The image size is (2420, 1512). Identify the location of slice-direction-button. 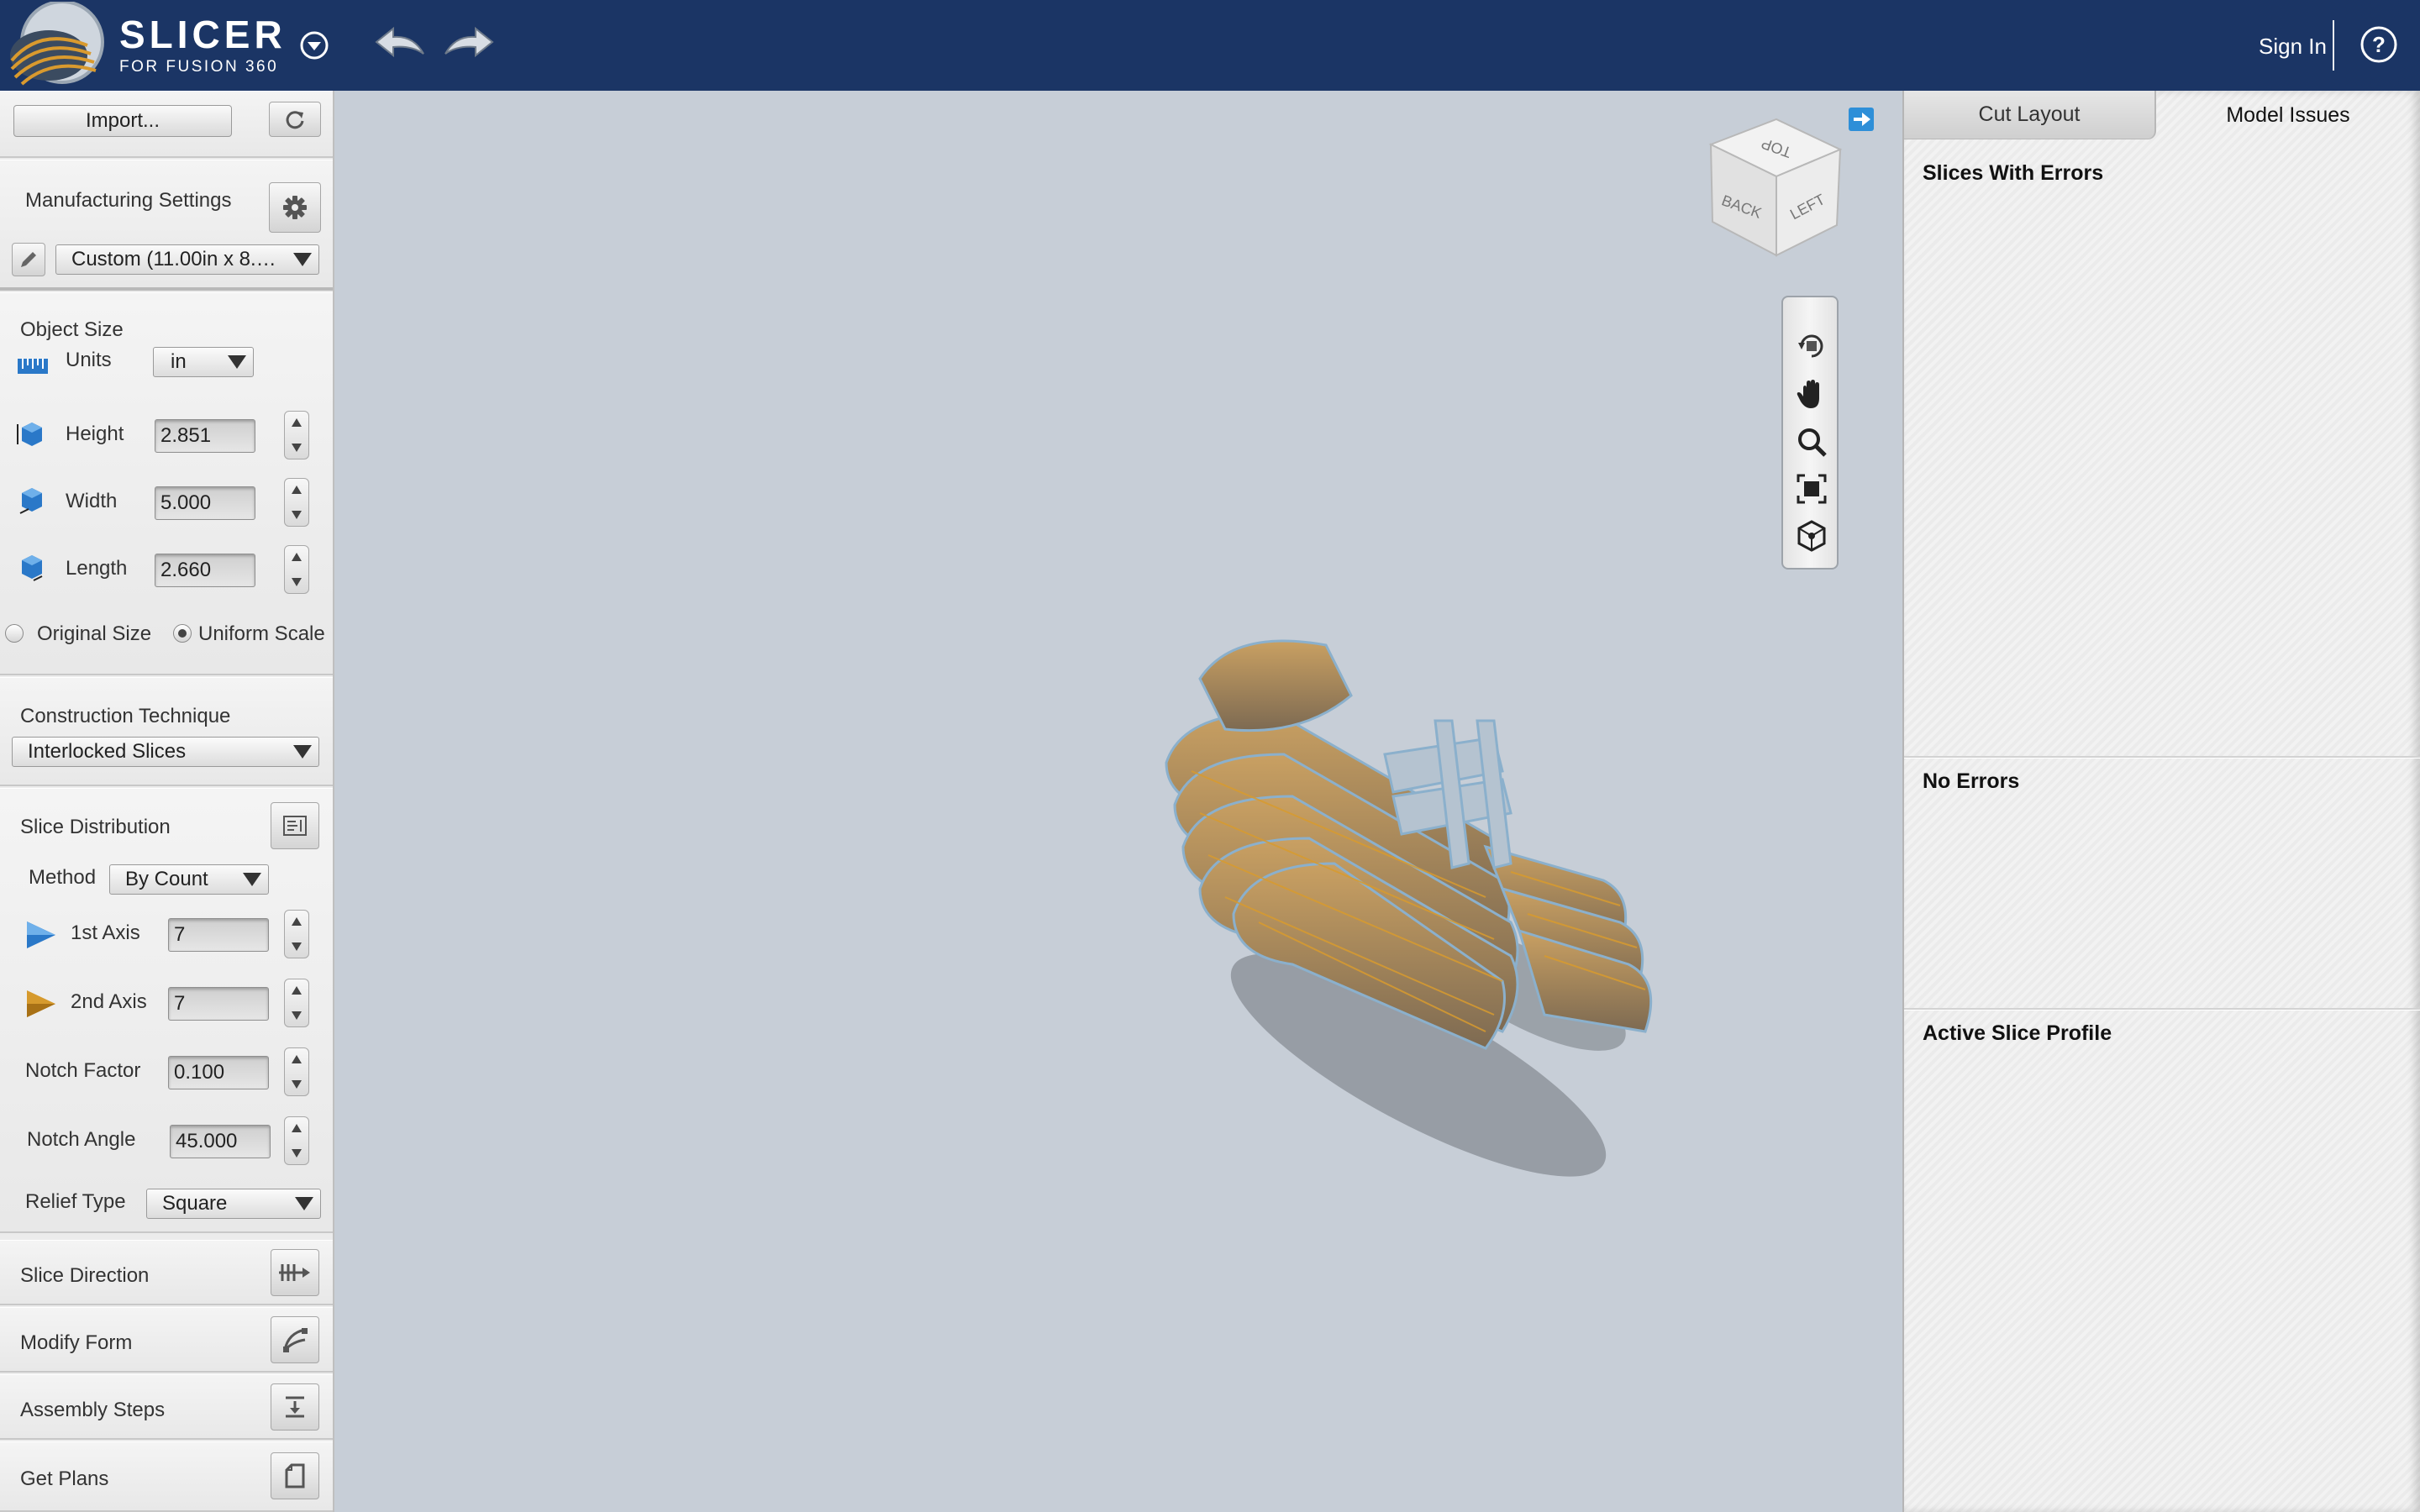
(295, 1272).